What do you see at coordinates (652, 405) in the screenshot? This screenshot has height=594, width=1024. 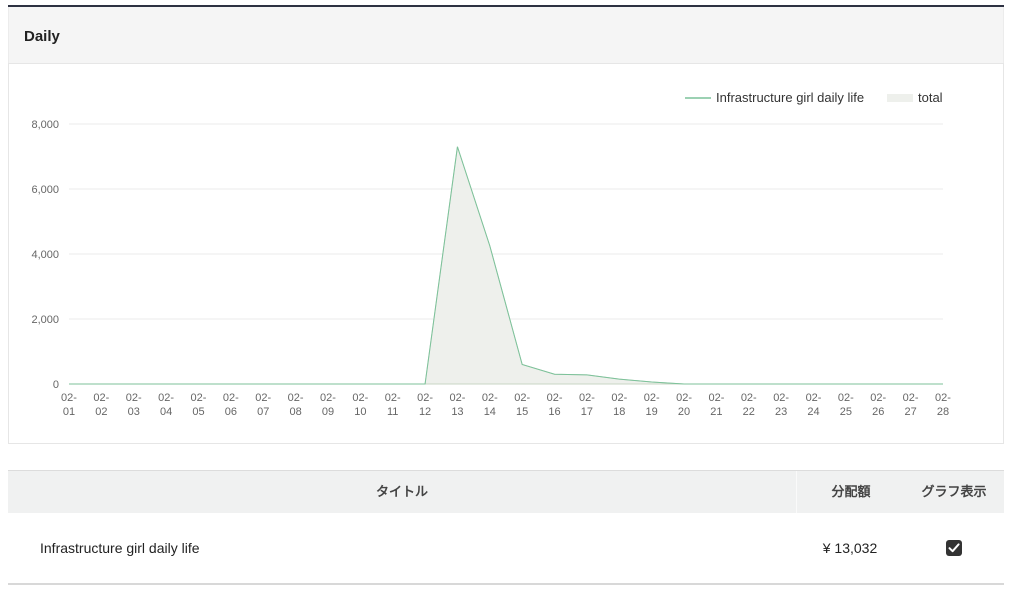 I see `x-tick-label: 02-19` at bounding box center [652, 405].